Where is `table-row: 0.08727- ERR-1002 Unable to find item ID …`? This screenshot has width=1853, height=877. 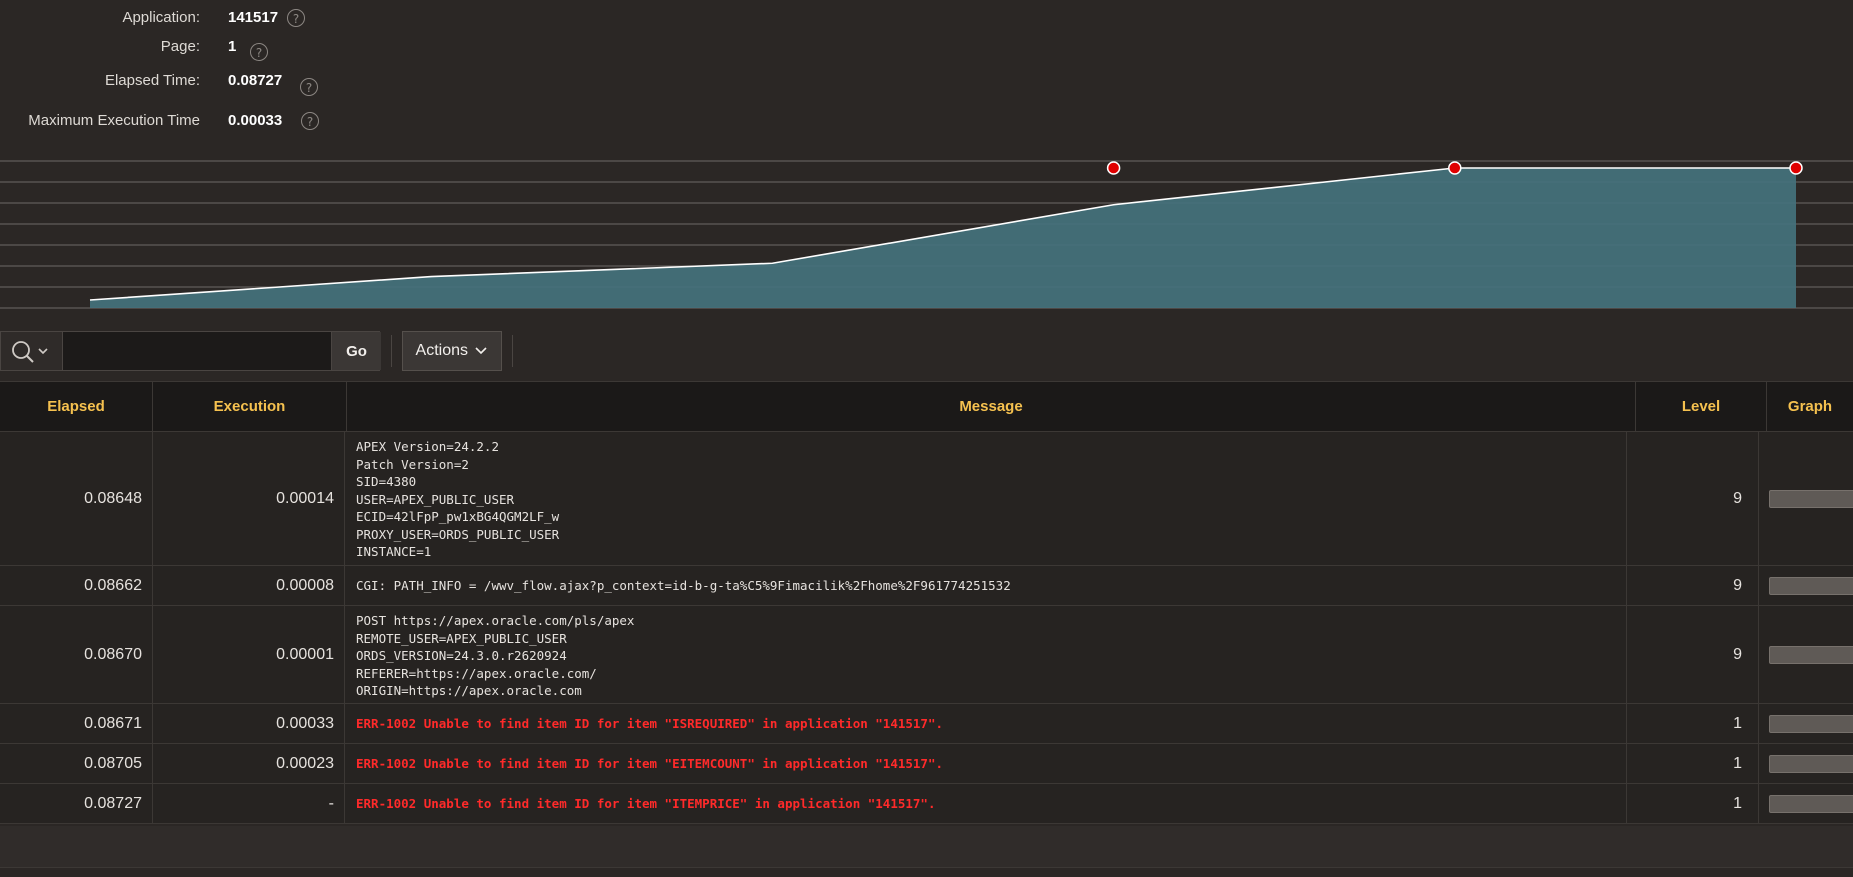
table-row: 0.08727- ERR-1002 Unable to find item ID … is located at coordinates (926, 804).